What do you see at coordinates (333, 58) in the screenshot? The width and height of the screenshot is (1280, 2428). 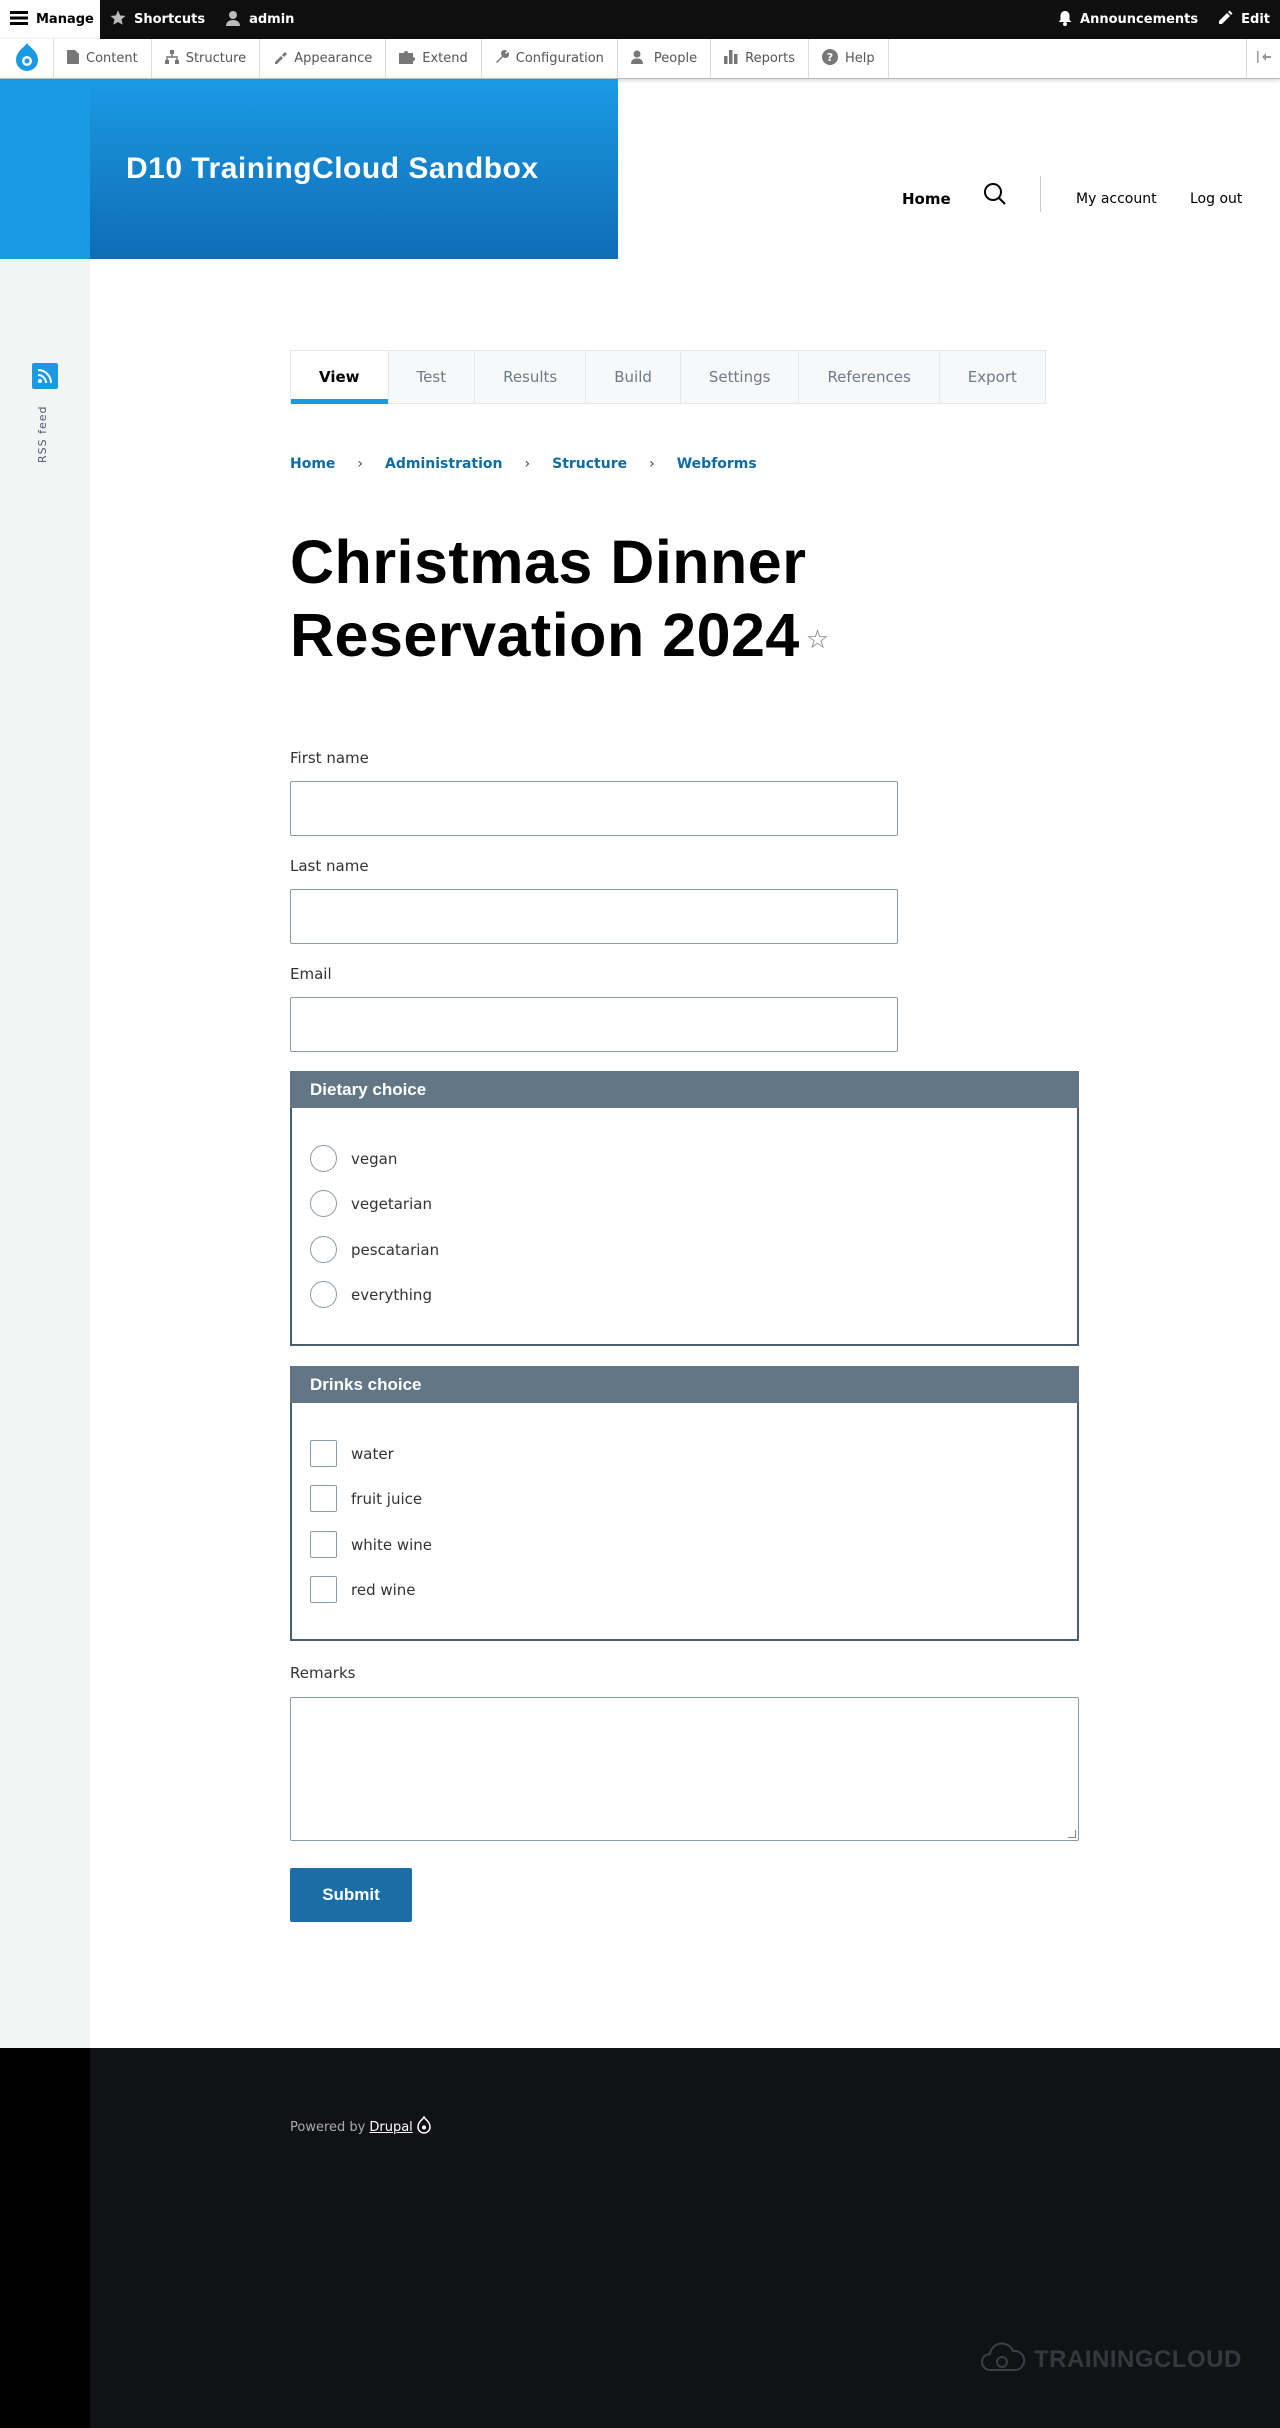 I see `tray-item-label: Appearance` at bounding box center [333, 58].